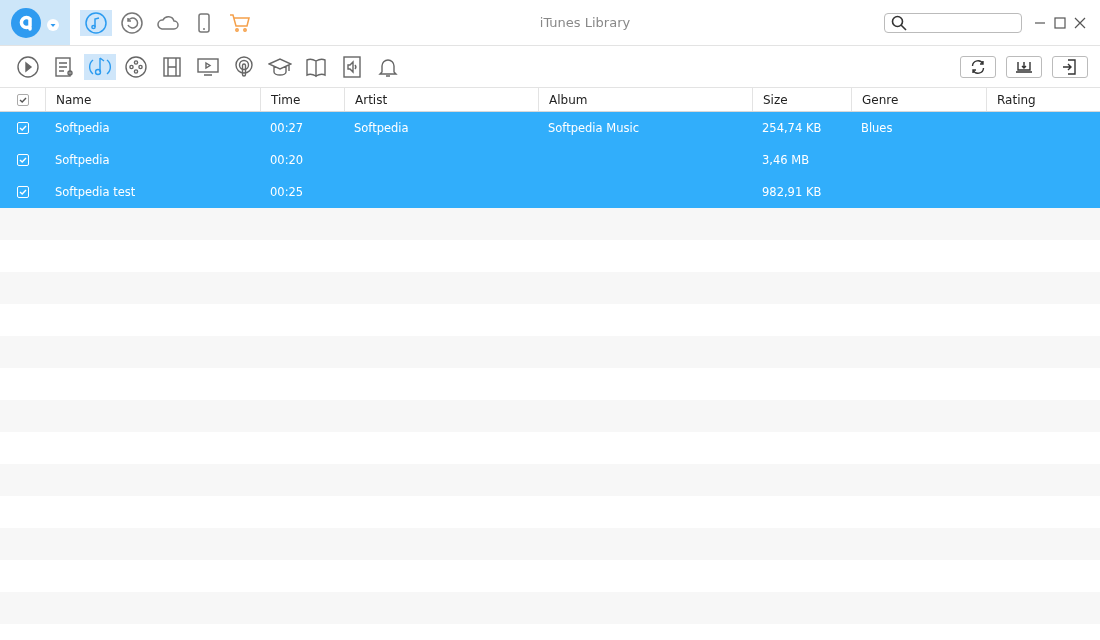 This screenshot has width=1100, height=640. Describe the element at coordinates (22, 99) in the screenshot. I see `select-all-checkbox` at that location.